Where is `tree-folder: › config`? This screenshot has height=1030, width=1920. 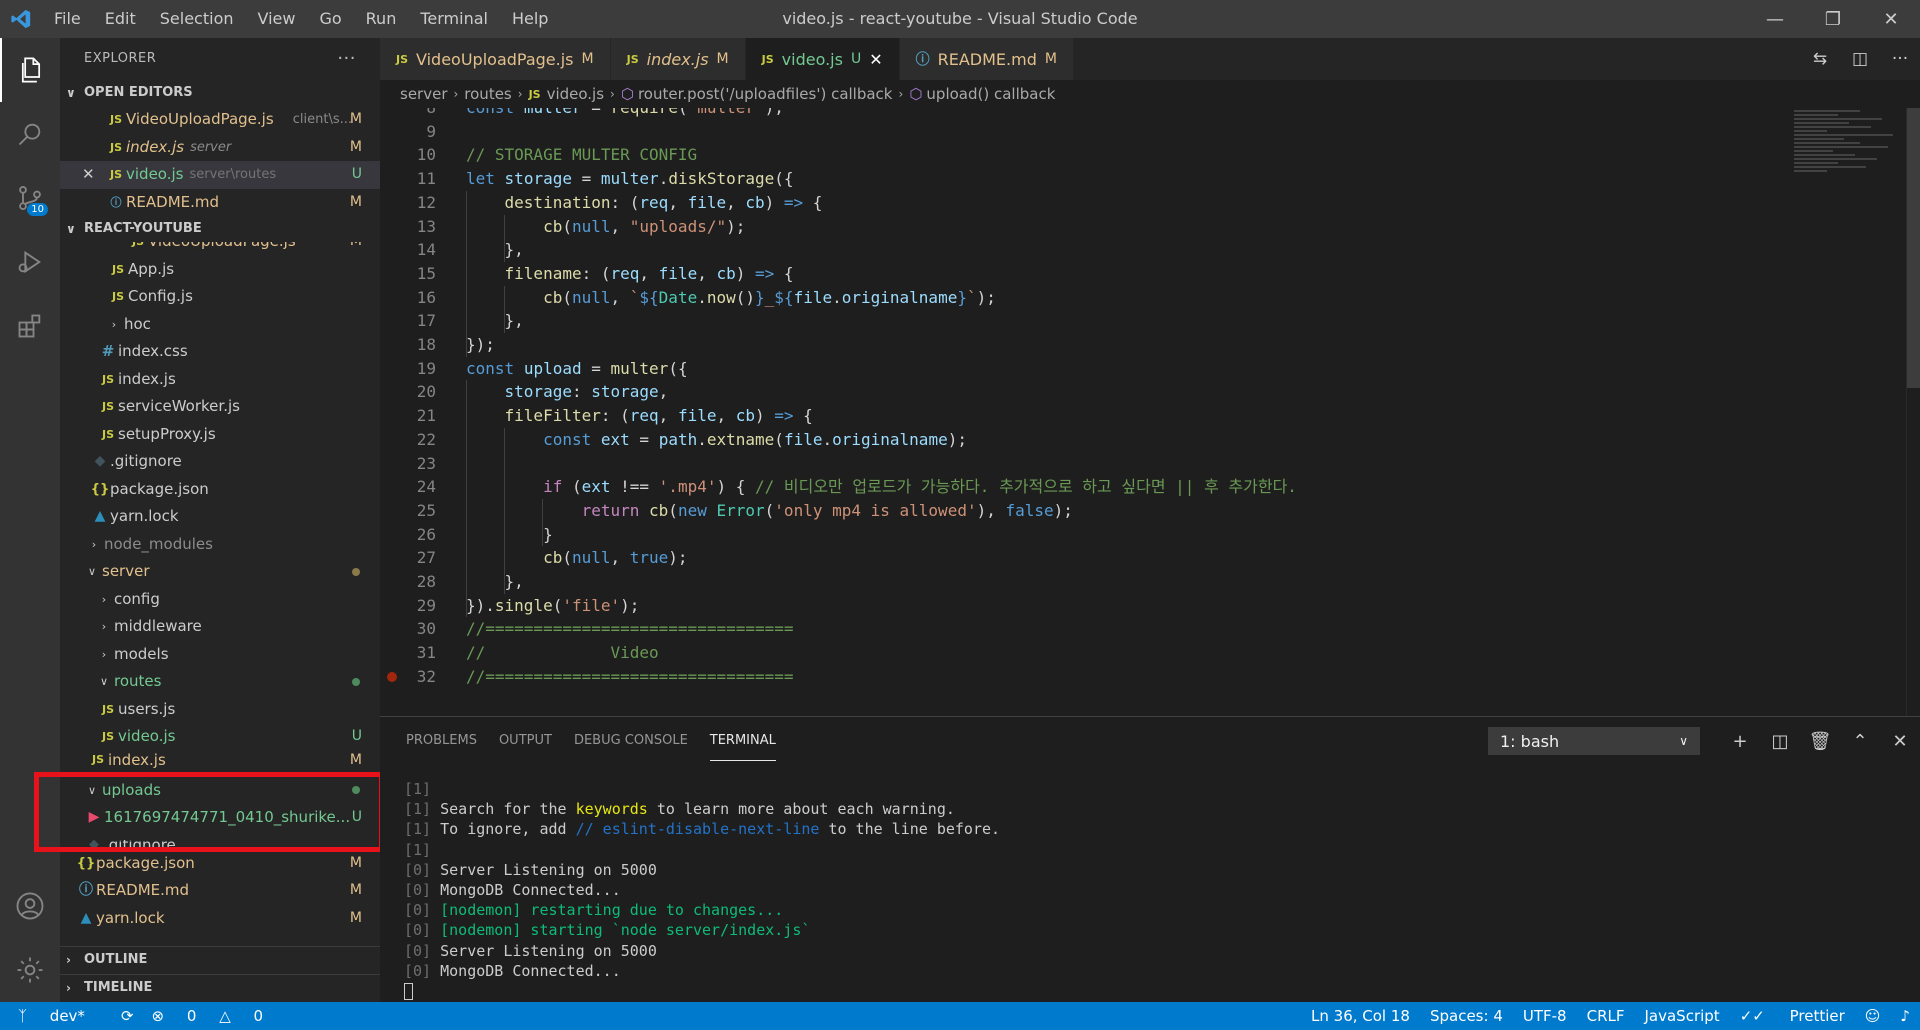
tree-folder: › config is located at coordinates (220, 600).